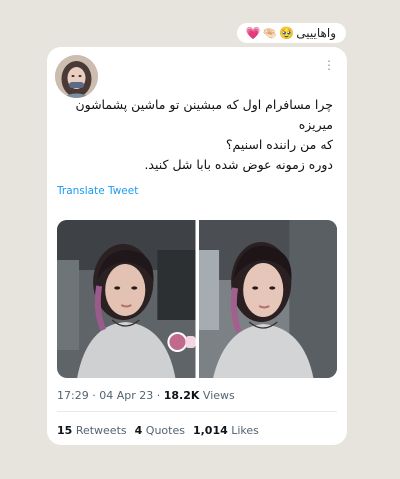 Image resolution: width=400 pixels, height=479 pixels. Describe the element at coordinates (316, 33) in the screenshot. I see `caption-text: واهایییی` at that location.